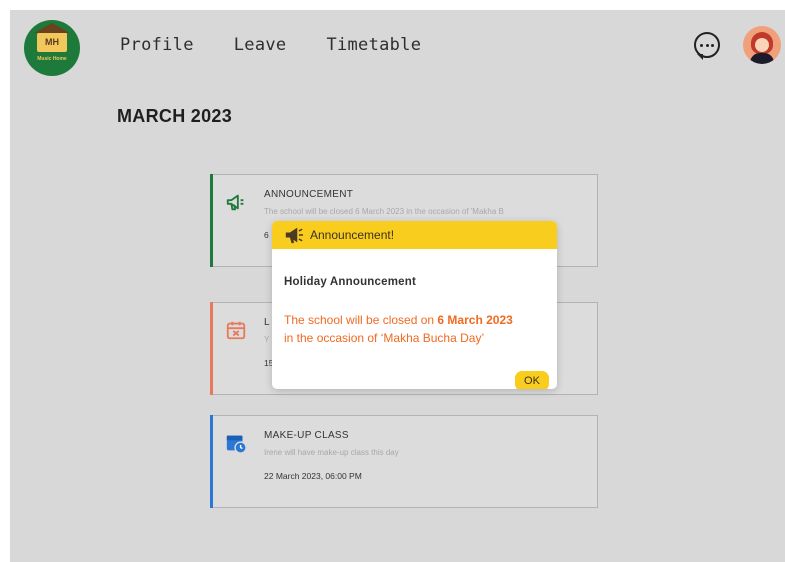  I want to click on card-title: ANNOUNCEMENT, so click(309, 194).